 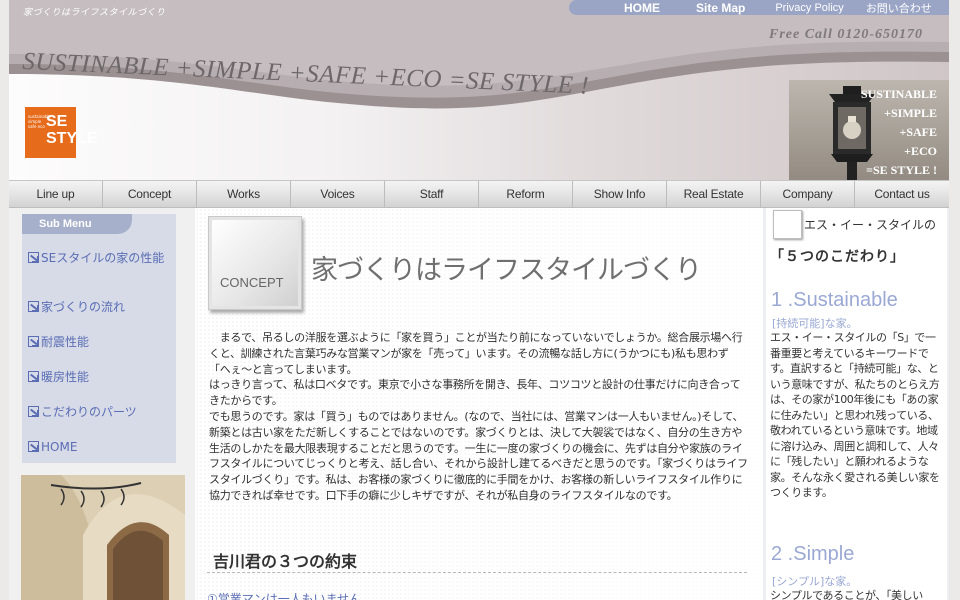 I want to click on nav-contact-us: Contact us, so click(x=902, y=194).